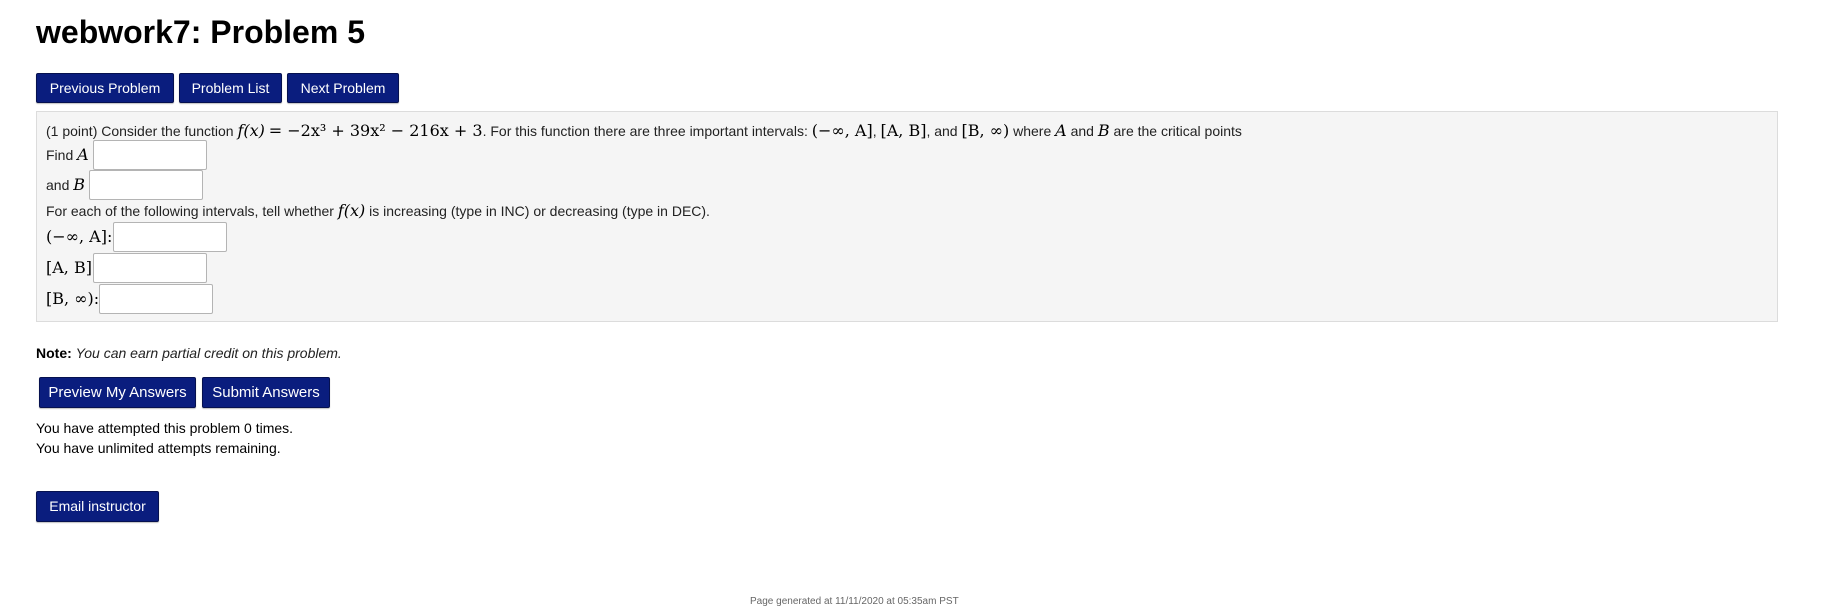 The height and width of the screenshot is (607, 1833). I want to click on next-problem-button: Next Problem, so click(343, 88).